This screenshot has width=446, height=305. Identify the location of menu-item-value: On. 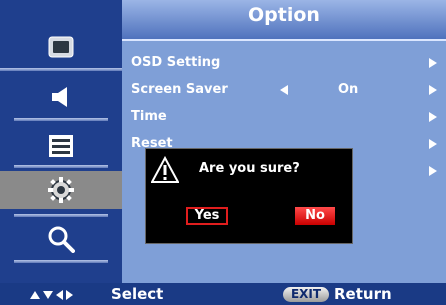
(348, 89).